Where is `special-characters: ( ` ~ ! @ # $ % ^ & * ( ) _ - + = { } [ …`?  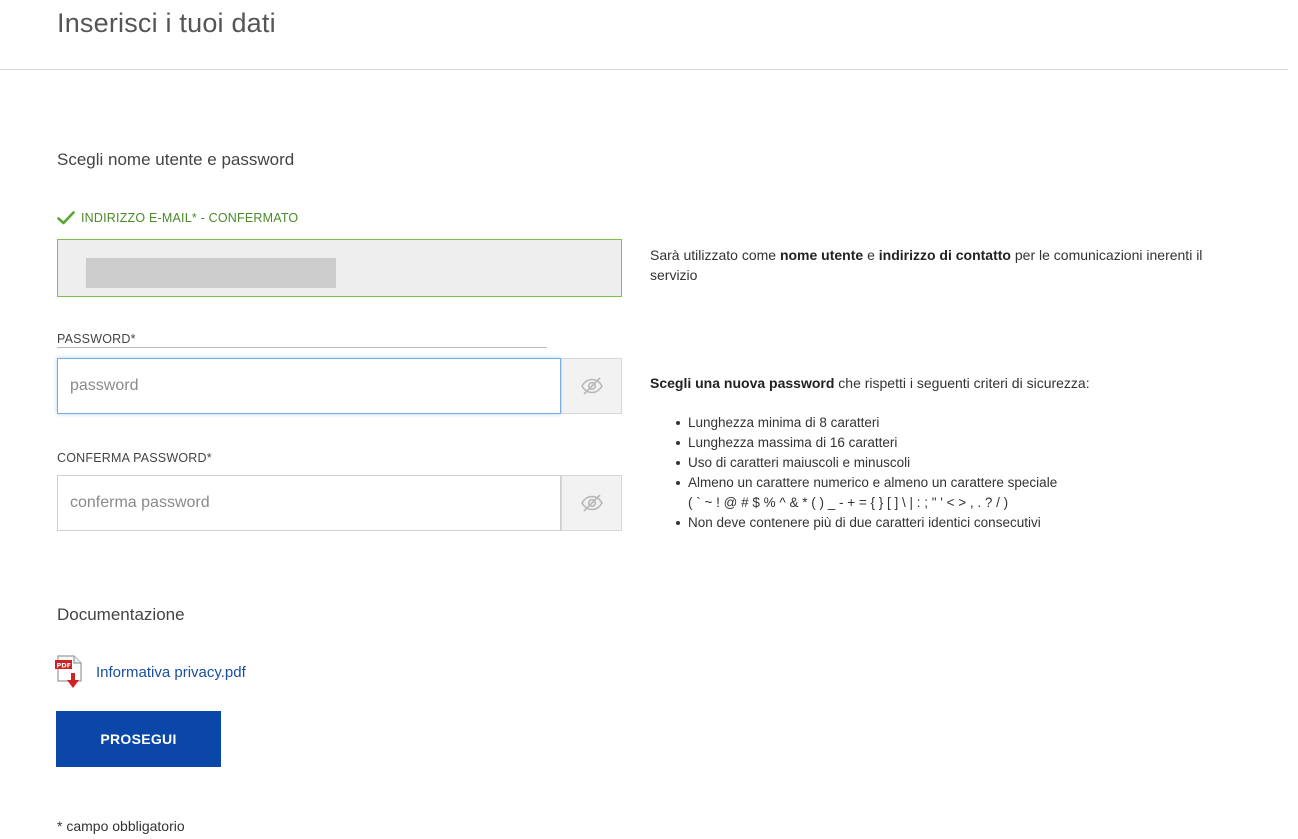
special-characters: ( ` ~ ! @ # $ % ^ & * ( ) _ - + = { } [ … is located at coordinates (848, 502).